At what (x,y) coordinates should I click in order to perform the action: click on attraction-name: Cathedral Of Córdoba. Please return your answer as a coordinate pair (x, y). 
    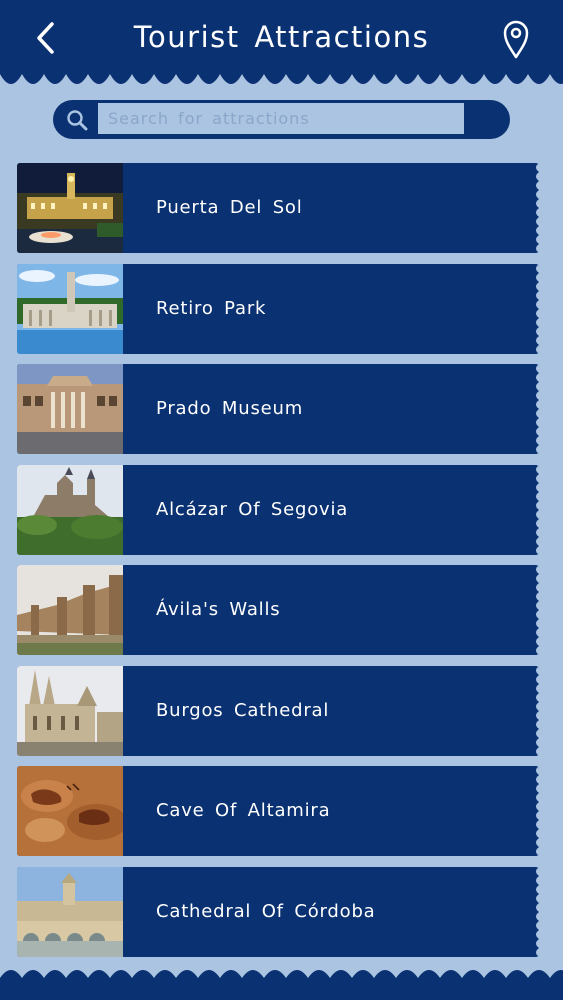
    Looking at the image, I should click on (266, 911).